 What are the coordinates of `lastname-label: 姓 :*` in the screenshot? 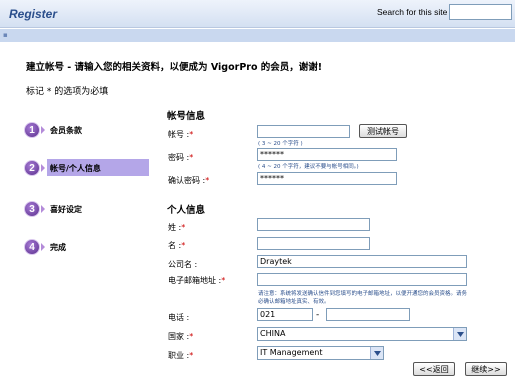 It's located at (177, 227).